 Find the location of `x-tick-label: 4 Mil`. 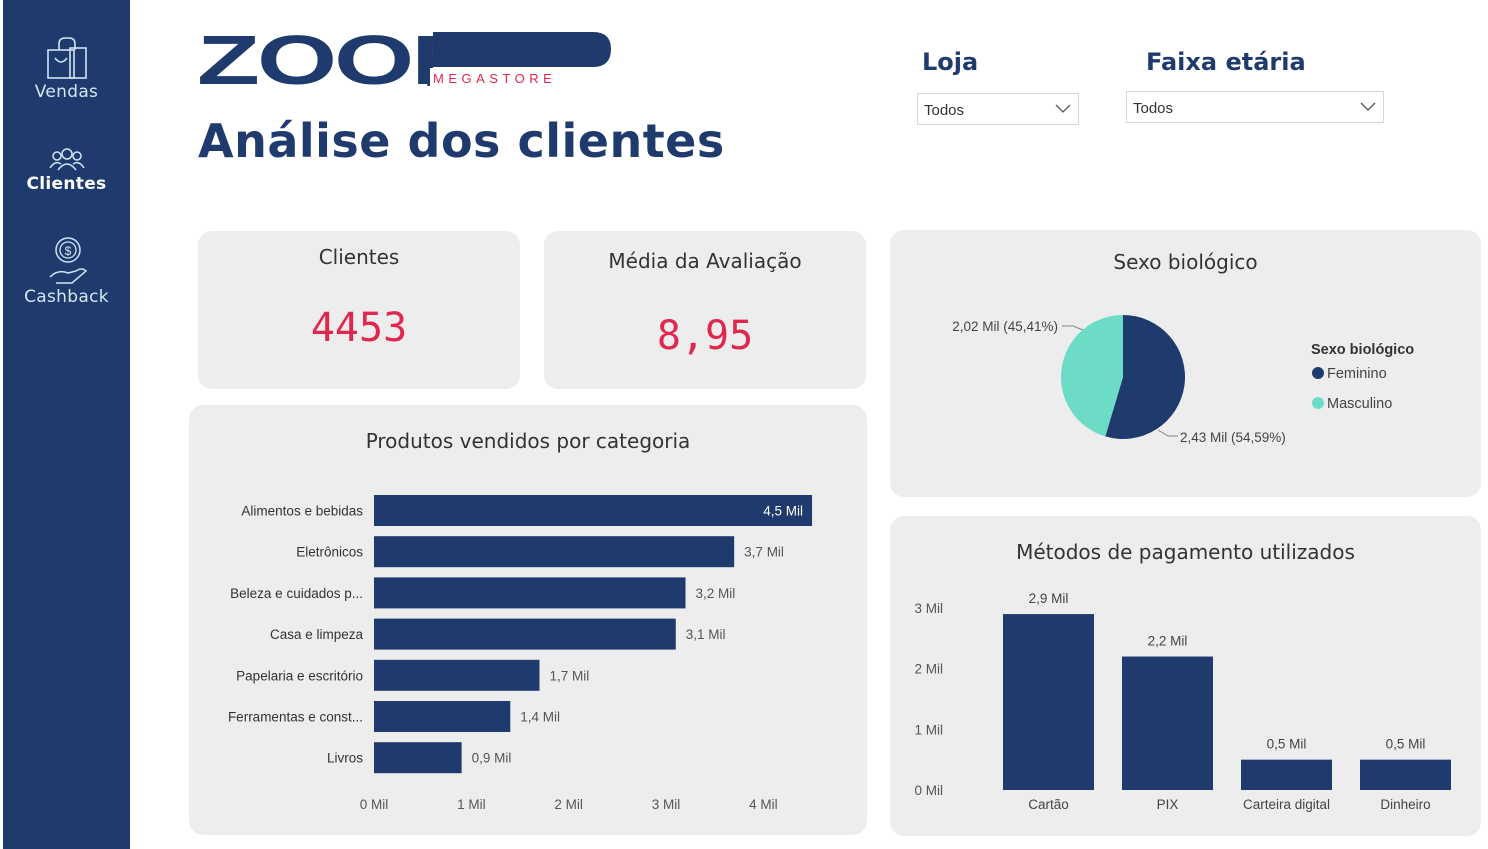

x-tick-label: 4 Mil is located at coordinates (763, 804).